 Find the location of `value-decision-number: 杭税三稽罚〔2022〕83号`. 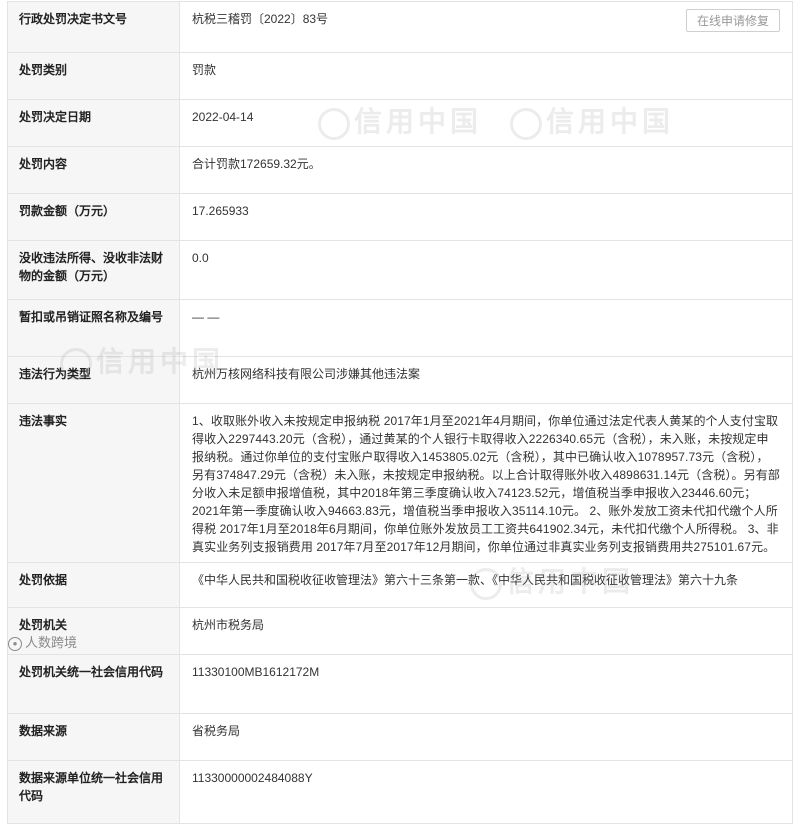

value-decision-number: 杭税三稽罚〔2022〕83号 is located at coordinates (260, 19).